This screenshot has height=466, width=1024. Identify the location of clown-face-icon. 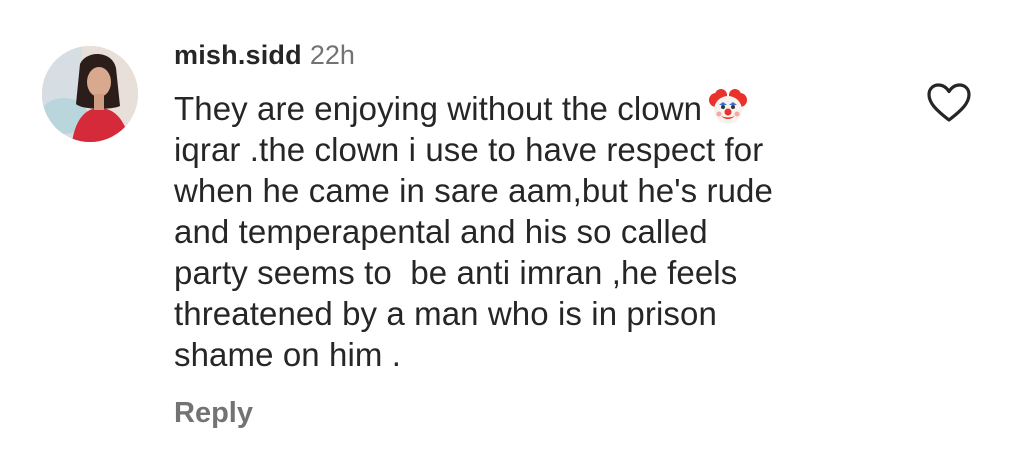
(728, 107).